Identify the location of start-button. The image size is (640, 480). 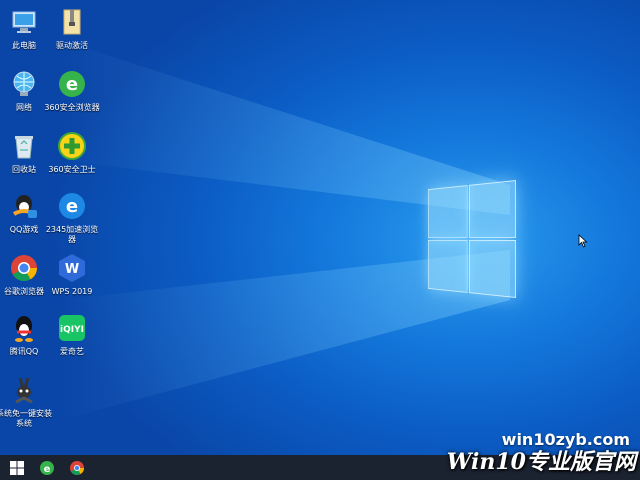
(17, 467).